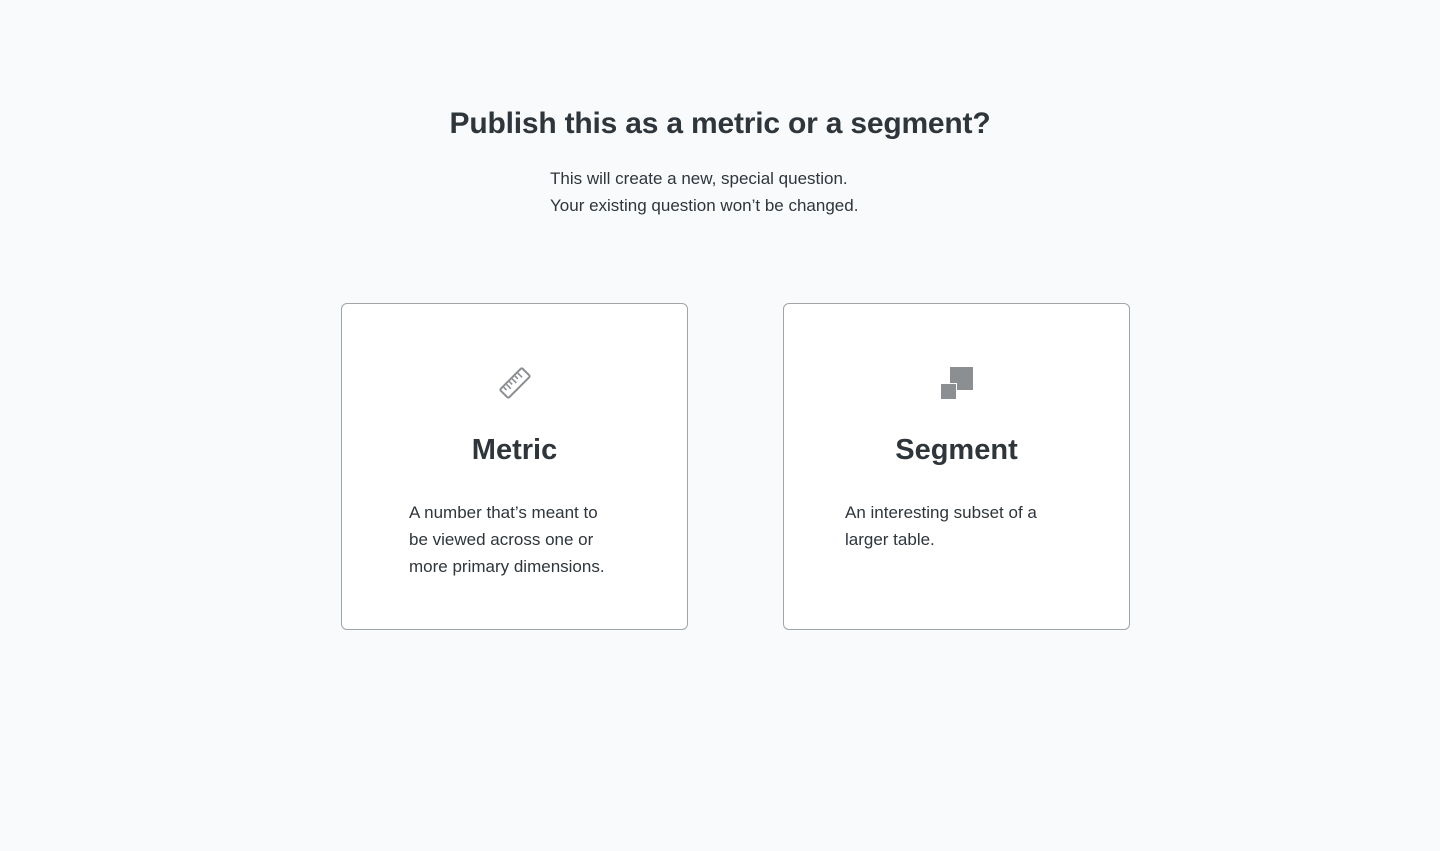 The image size is (1440, 851). What do you see at coordinates (720, 123) in the screenshot?
I see `page-title: Publish this as a metric or a segment?` at bounding box center [720, 123].